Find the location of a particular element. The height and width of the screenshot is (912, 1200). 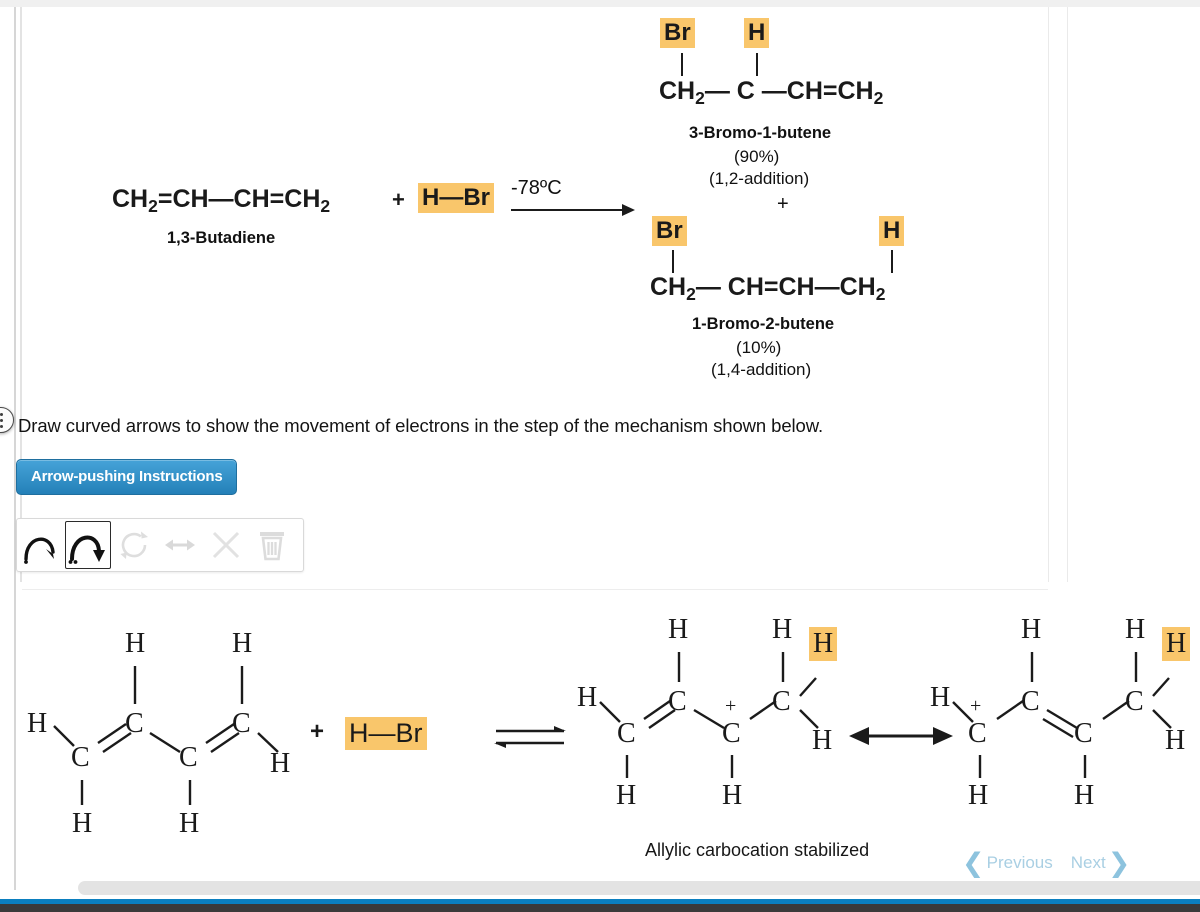

window-top-strip is located at coordinates (600, 3).